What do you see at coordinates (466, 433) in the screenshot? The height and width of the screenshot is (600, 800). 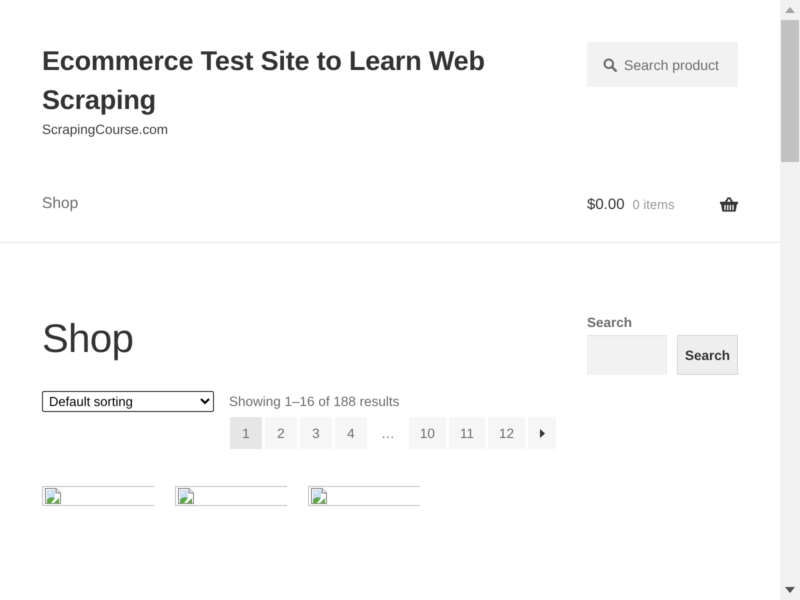 I see `page-link: 11` at bounding box center [466, 433].